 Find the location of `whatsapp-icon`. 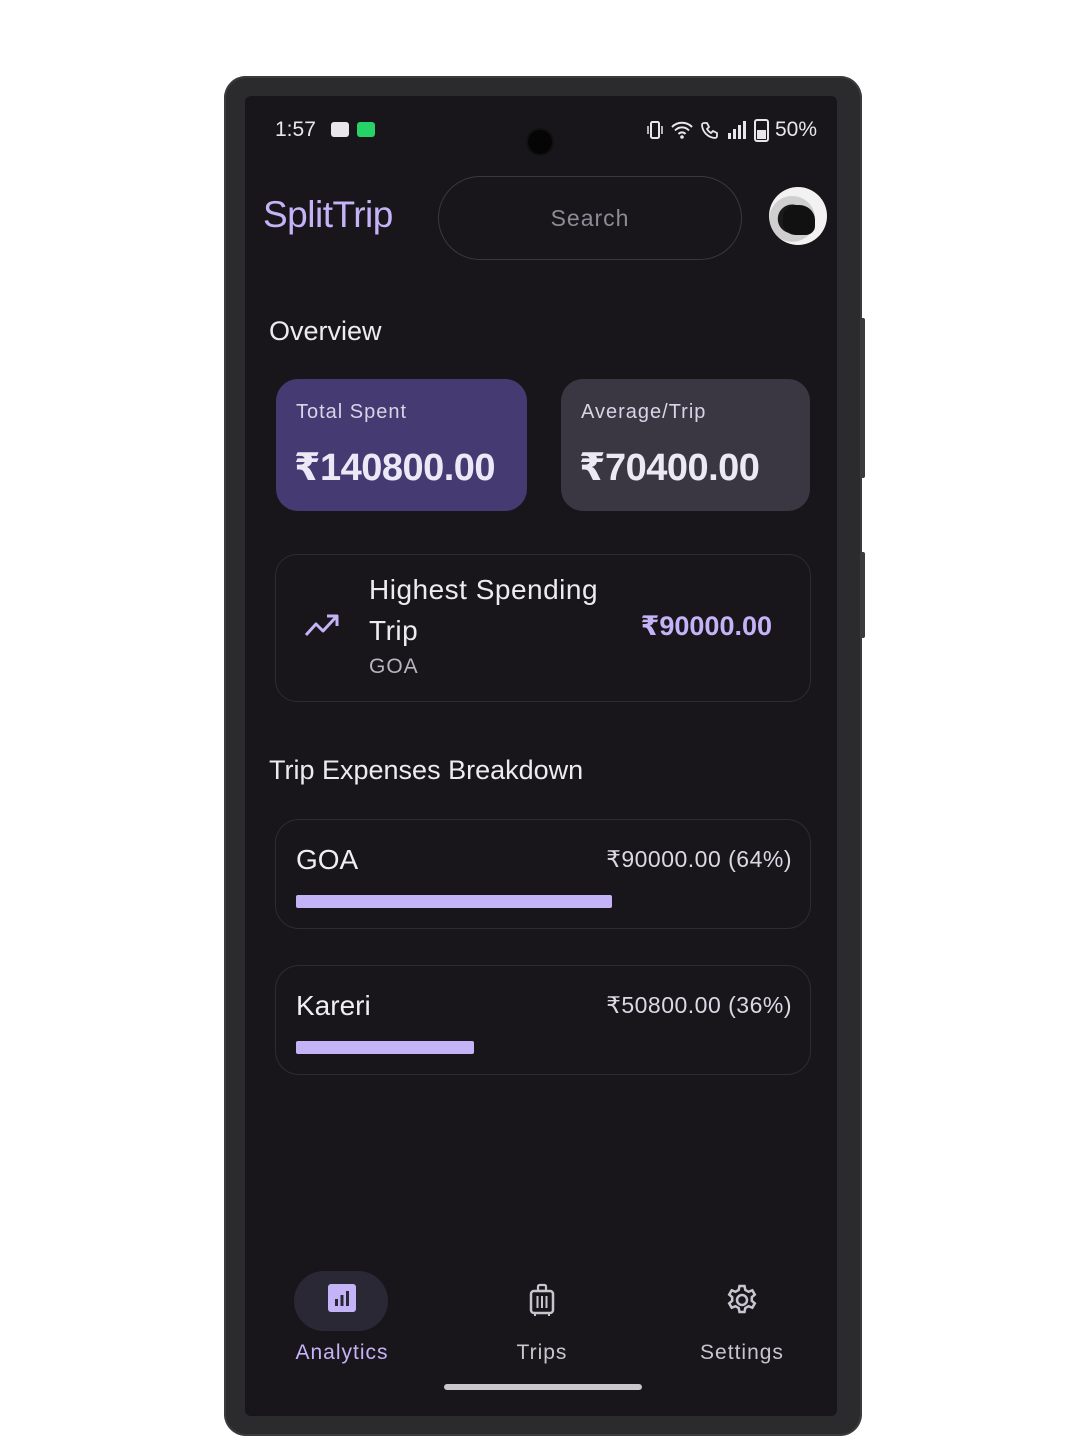

whatsapp-icon is located at coordinates (366, 129).